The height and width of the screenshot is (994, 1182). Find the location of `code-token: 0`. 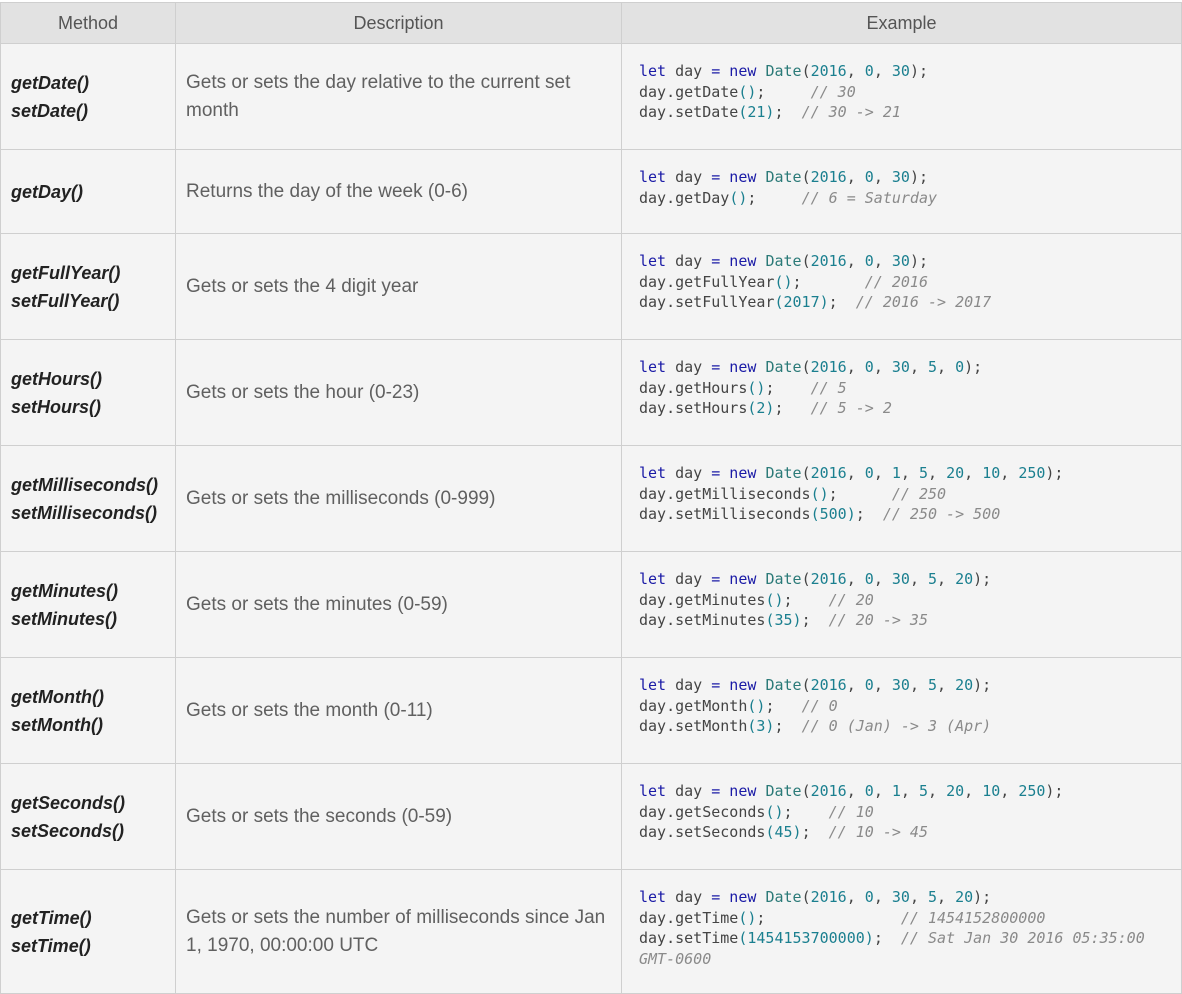

code-token: 0 is located at coordinates (869, 473).